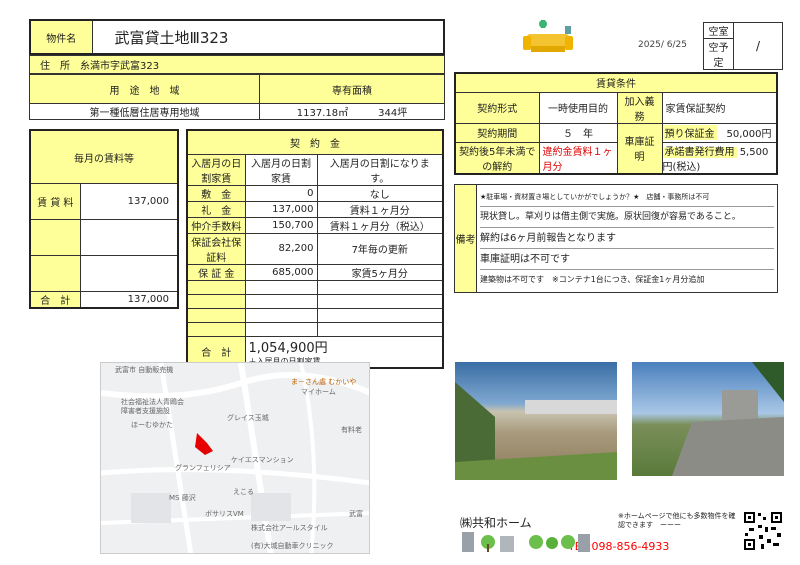 The width and height of the screenshot is (800, 565). I want to click on remarks-line: 車庫証明は不可です, so click(627, 259).